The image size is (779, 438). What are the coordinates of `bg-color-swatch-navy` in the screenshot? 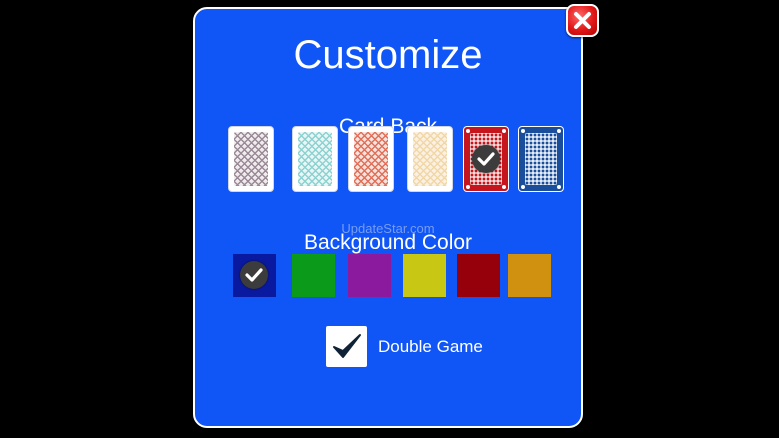 It's located at (254, 275).